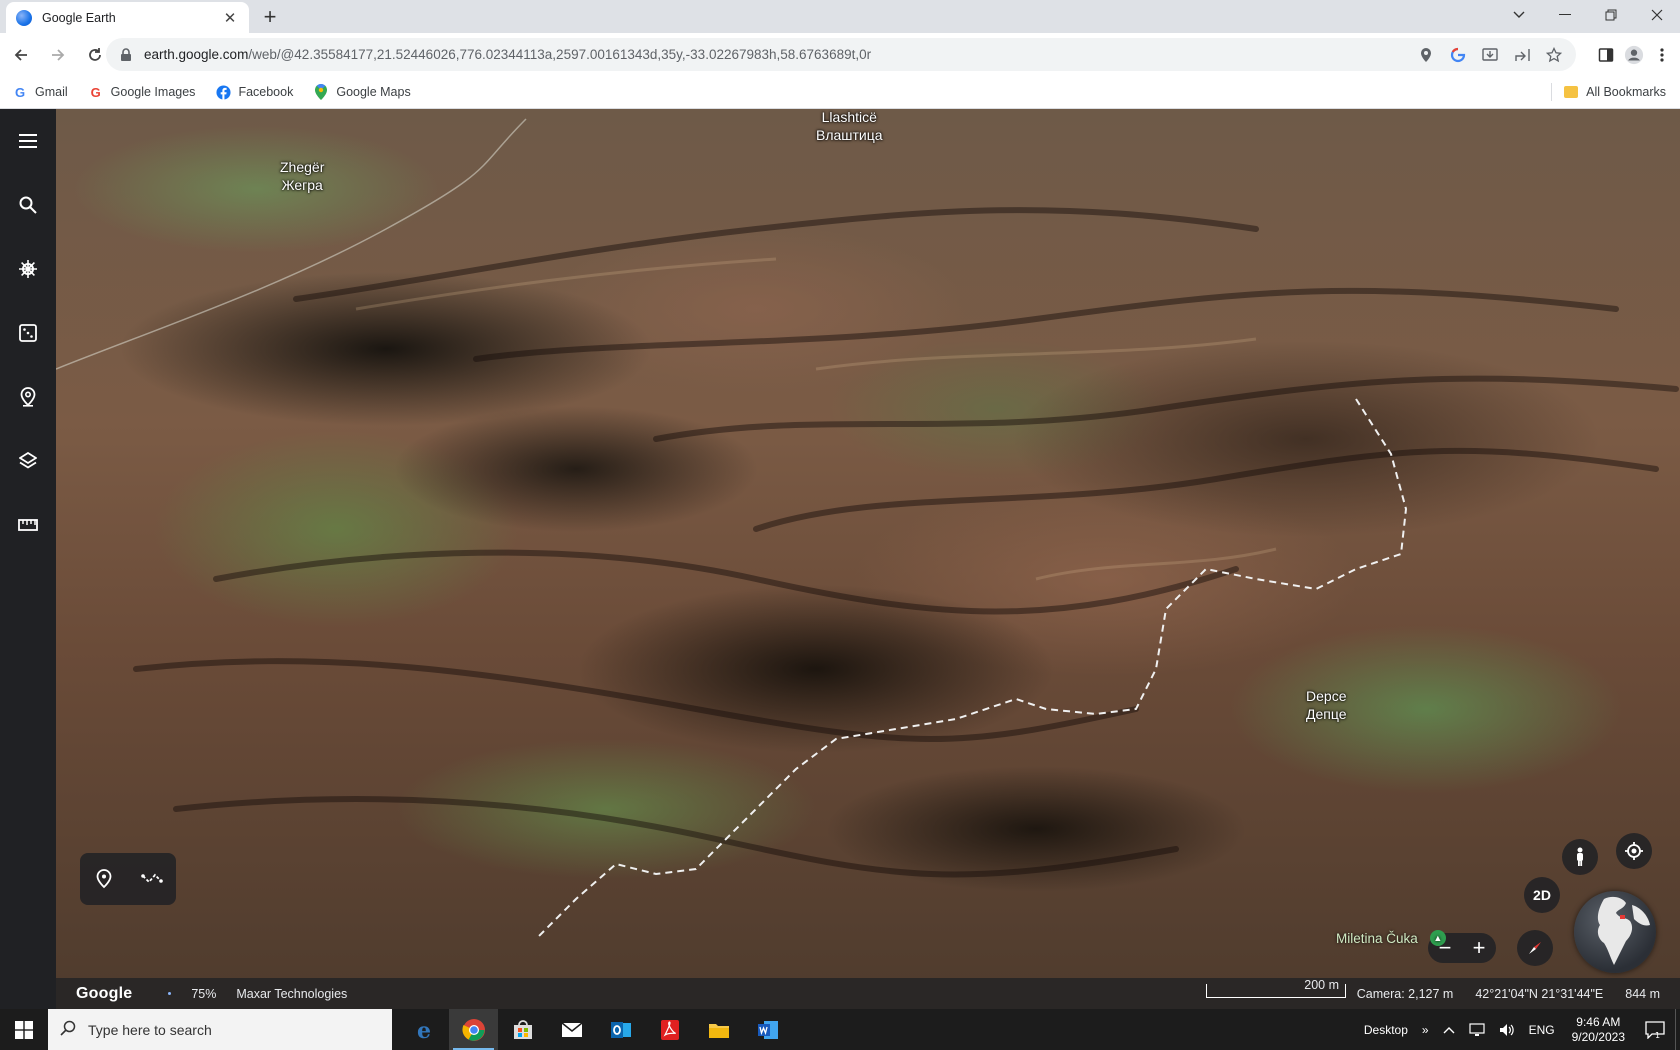 The height and width of the screenshot is (1050, 1680). What do you see at coordinates (1425, 1030) in the screenshot?
I see `toolbar-expand-icon: »` at bounding box center [1425, 1030].